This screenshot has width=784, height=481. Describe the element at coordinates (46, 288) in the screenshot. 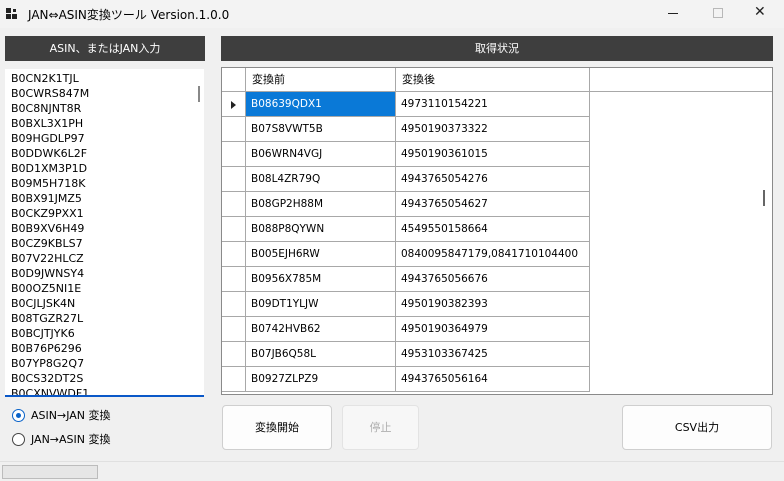

I see `input-line: B00OZ5NI1E` at that location.